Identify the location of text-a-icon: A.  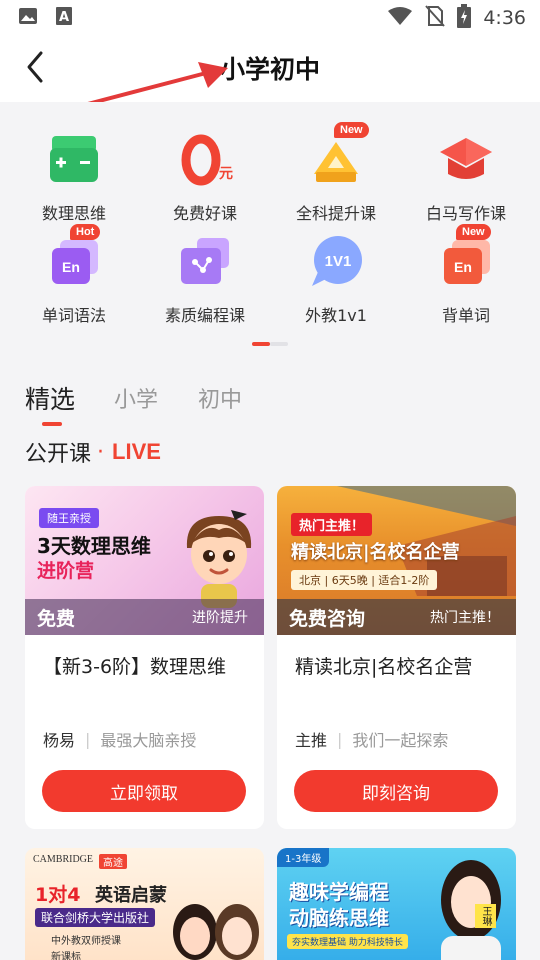
(64, 18).